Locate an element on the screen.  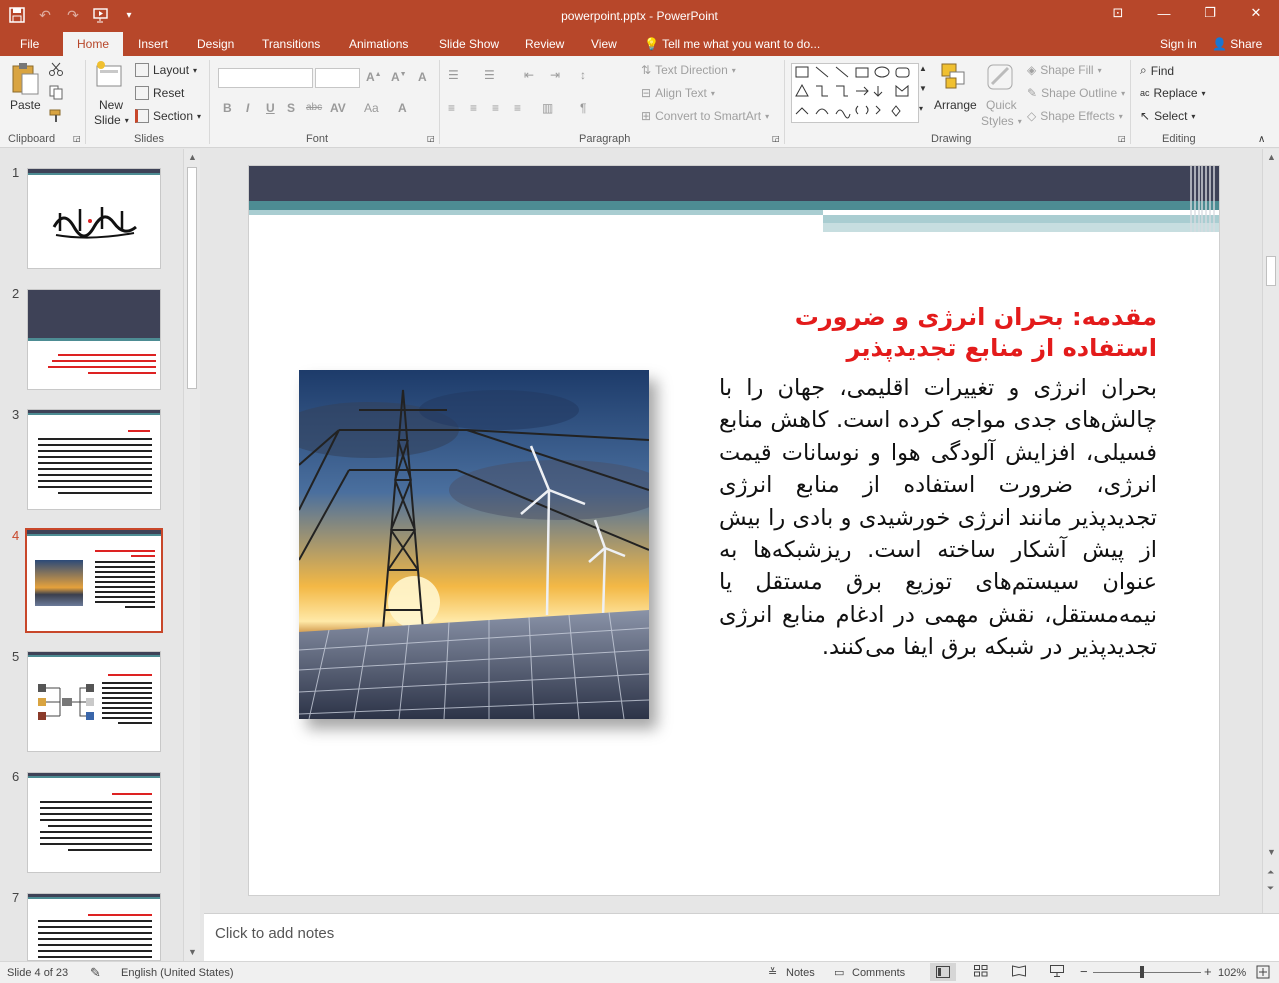
slide-show-view-icon is located at coordinates (1057, 972).